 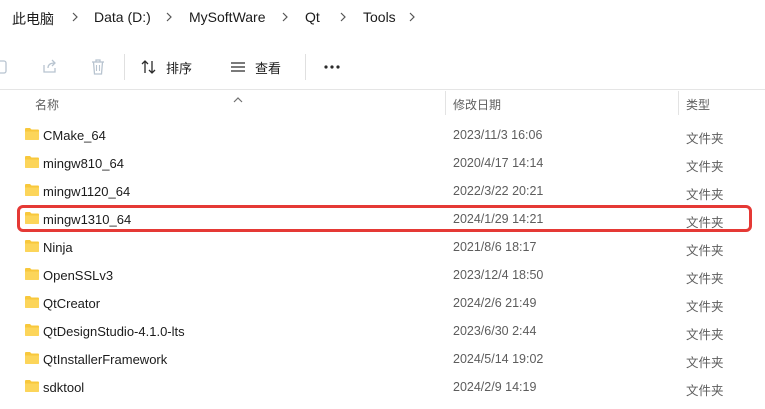 I want to click on breadcrumb: 此电脑 Data (D:) MySoftWare Qt Tools, so click(x=382, y=18).